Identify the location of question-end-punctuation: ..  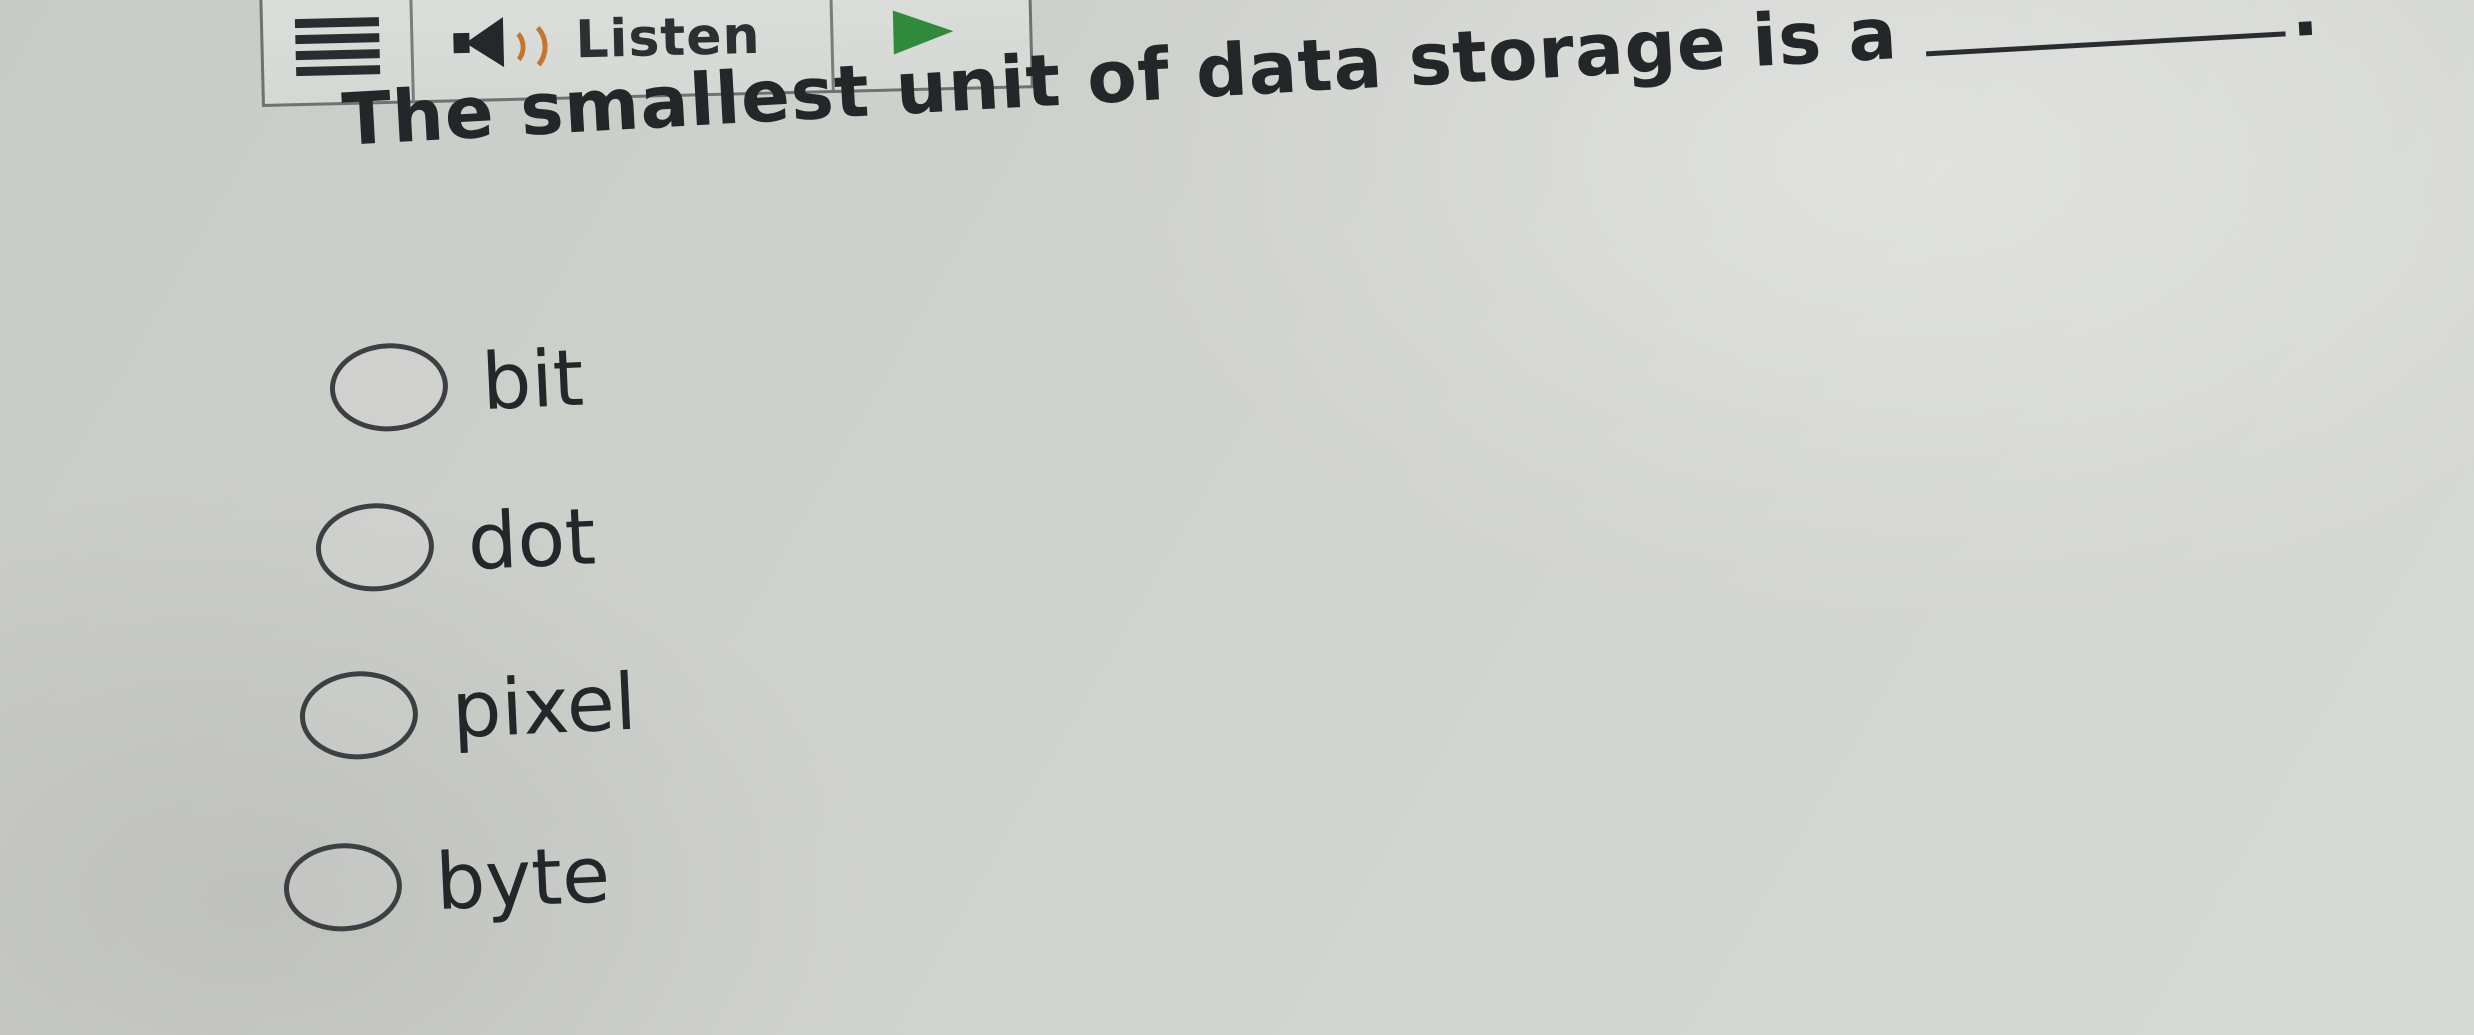
(2305, 26).